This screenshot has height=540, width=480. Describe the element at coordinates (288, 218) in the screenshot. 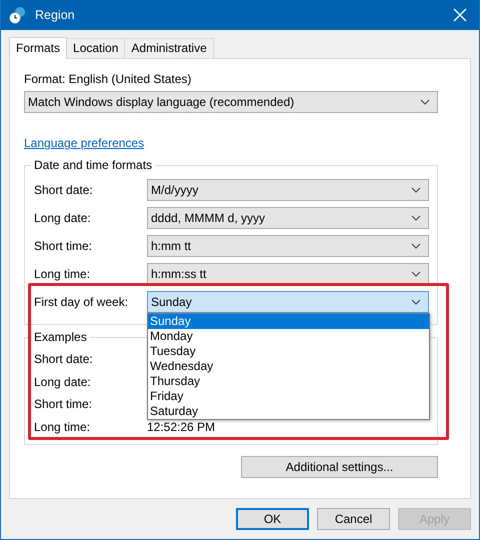

I see `format-dropdown: dddd, MMMM d, yyyy` at that location.